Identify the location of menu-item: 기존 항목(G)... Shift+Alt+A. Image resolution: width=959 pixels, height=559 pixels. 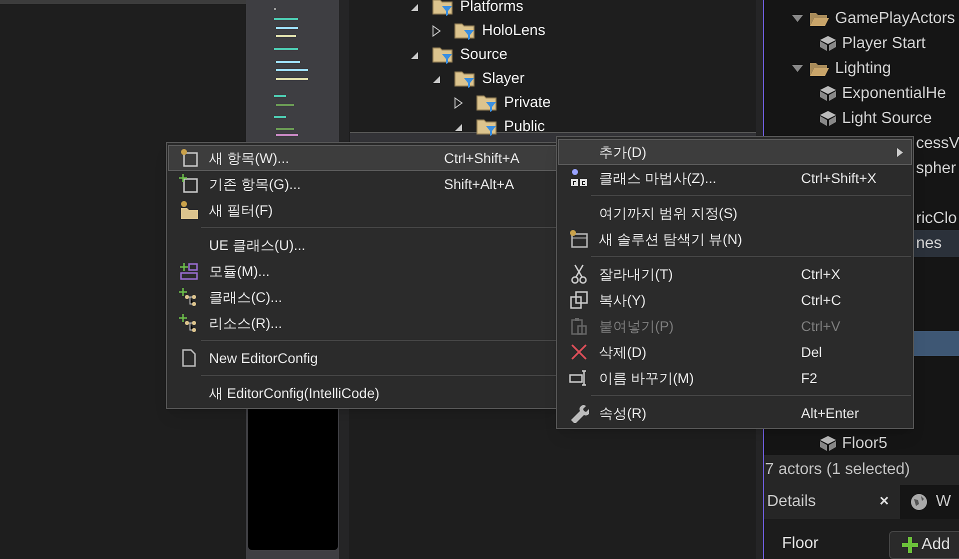
(362, 184).